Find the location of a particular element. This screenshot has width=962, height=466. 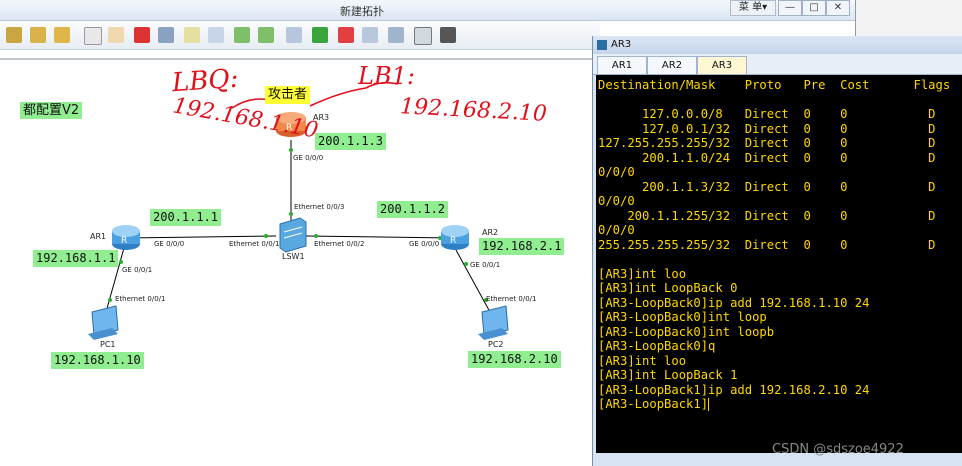

terminal-line: 200.1.1.255/32 Direct 0 0 D is located at coordinates (767, 215).